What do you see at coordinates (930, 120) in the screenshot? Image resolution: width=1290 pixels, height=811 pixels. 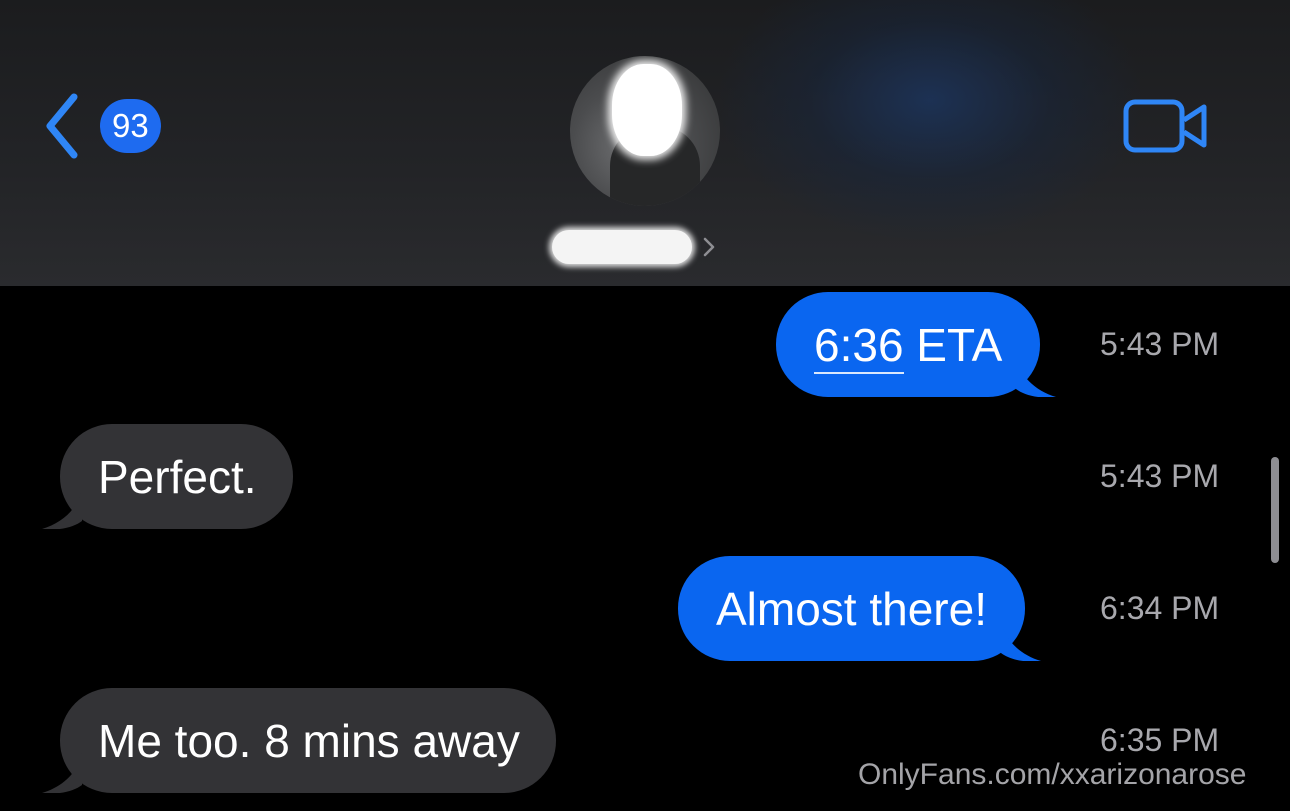 I see `header-background-glow` at bounding box center [930, 120].